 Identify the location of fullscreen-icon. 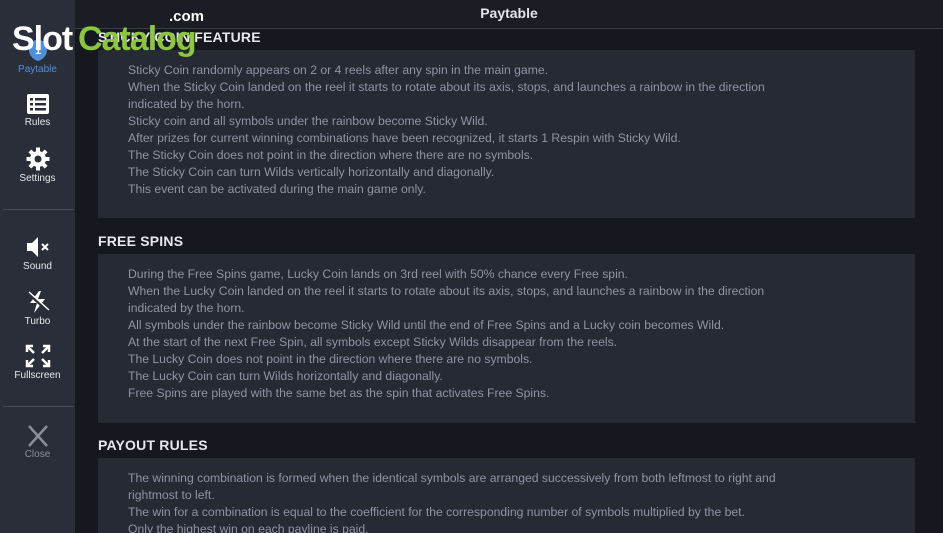
(37, 356).